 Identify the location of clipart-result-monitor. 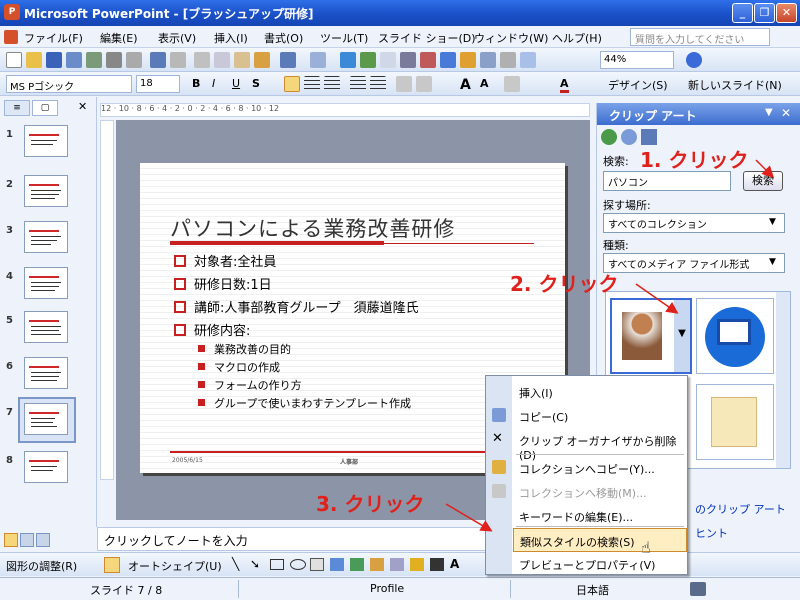
(735, 422).